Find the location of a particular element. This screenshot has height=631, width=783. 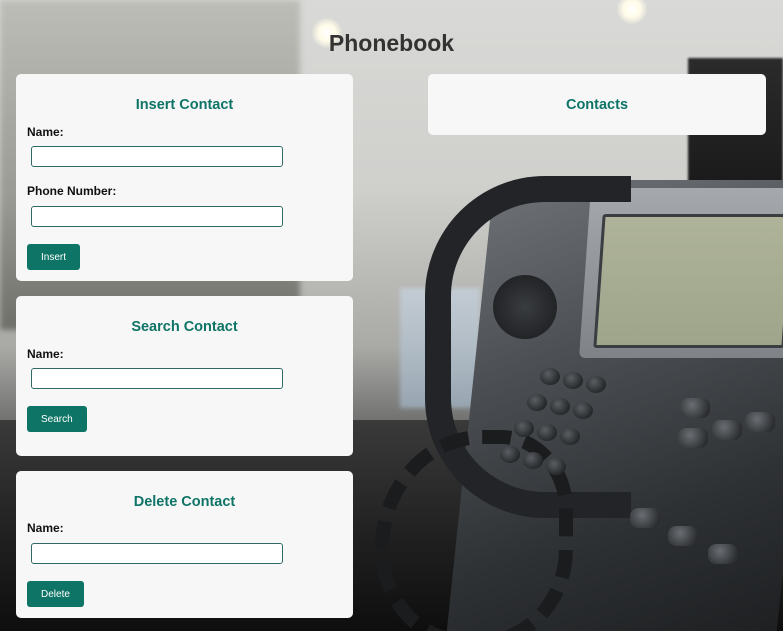

contacts-card: Contacts is located at coordinates (597, 104).